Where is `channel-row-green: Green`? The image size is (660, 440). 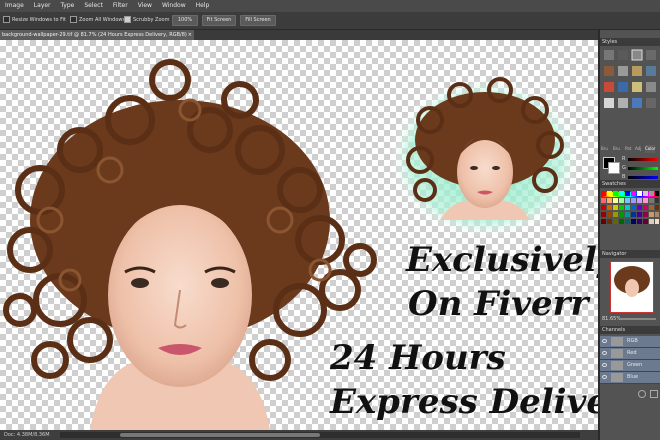
channel-row-green: Green is located at coordinates (630, 366).